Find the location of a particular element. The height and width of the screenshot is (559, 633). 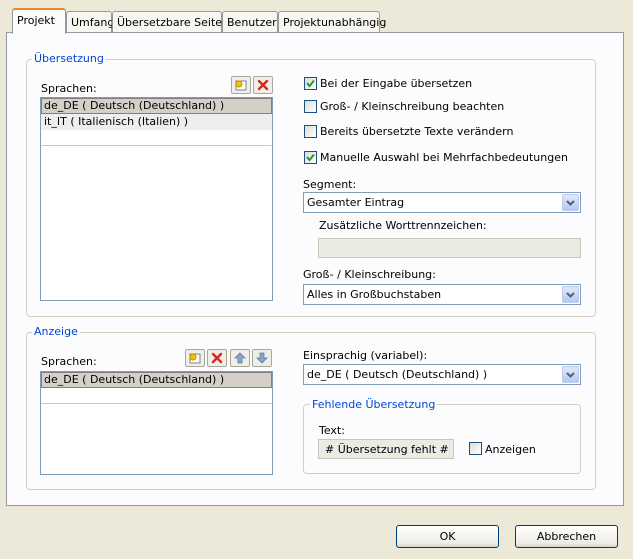

tab-benutzer: Benutzer is located at coordinates (250, 22).